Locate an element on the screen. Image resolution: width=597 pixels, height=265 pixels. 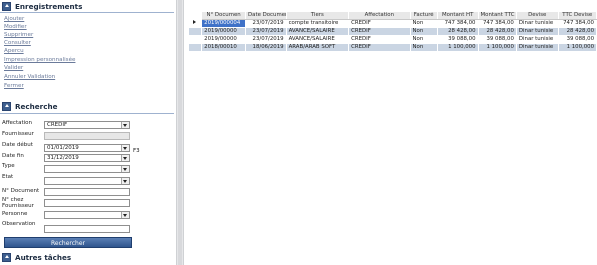
link-fermer: Fermer is located at coordinates (14, 86).